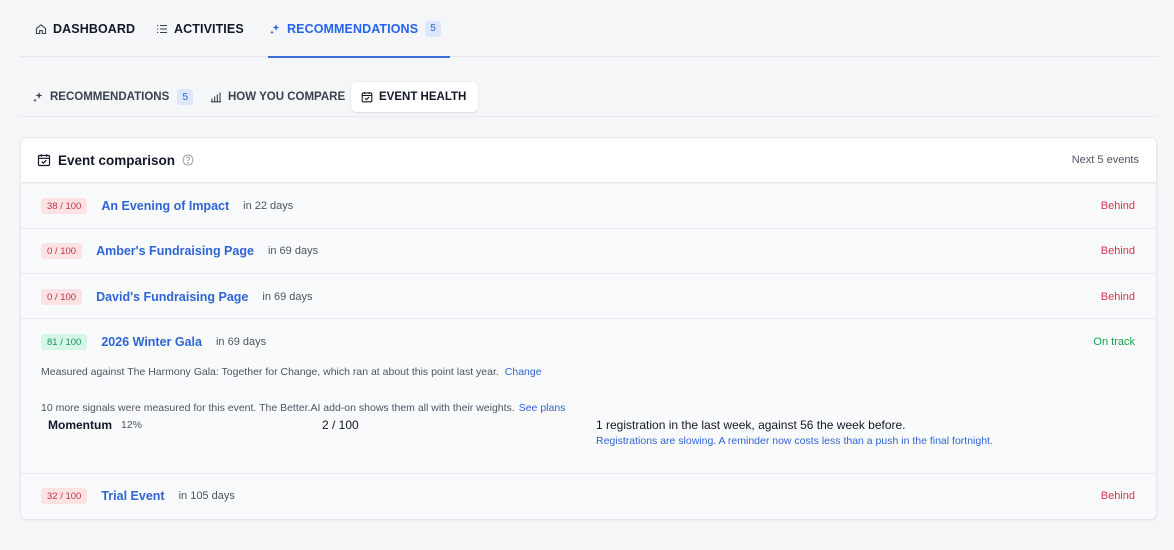 Image resolution: width=1174 pixels, height=550 pixels. I want to click on subtab-event-health: EVENT HEALTH, so click(415, 97).